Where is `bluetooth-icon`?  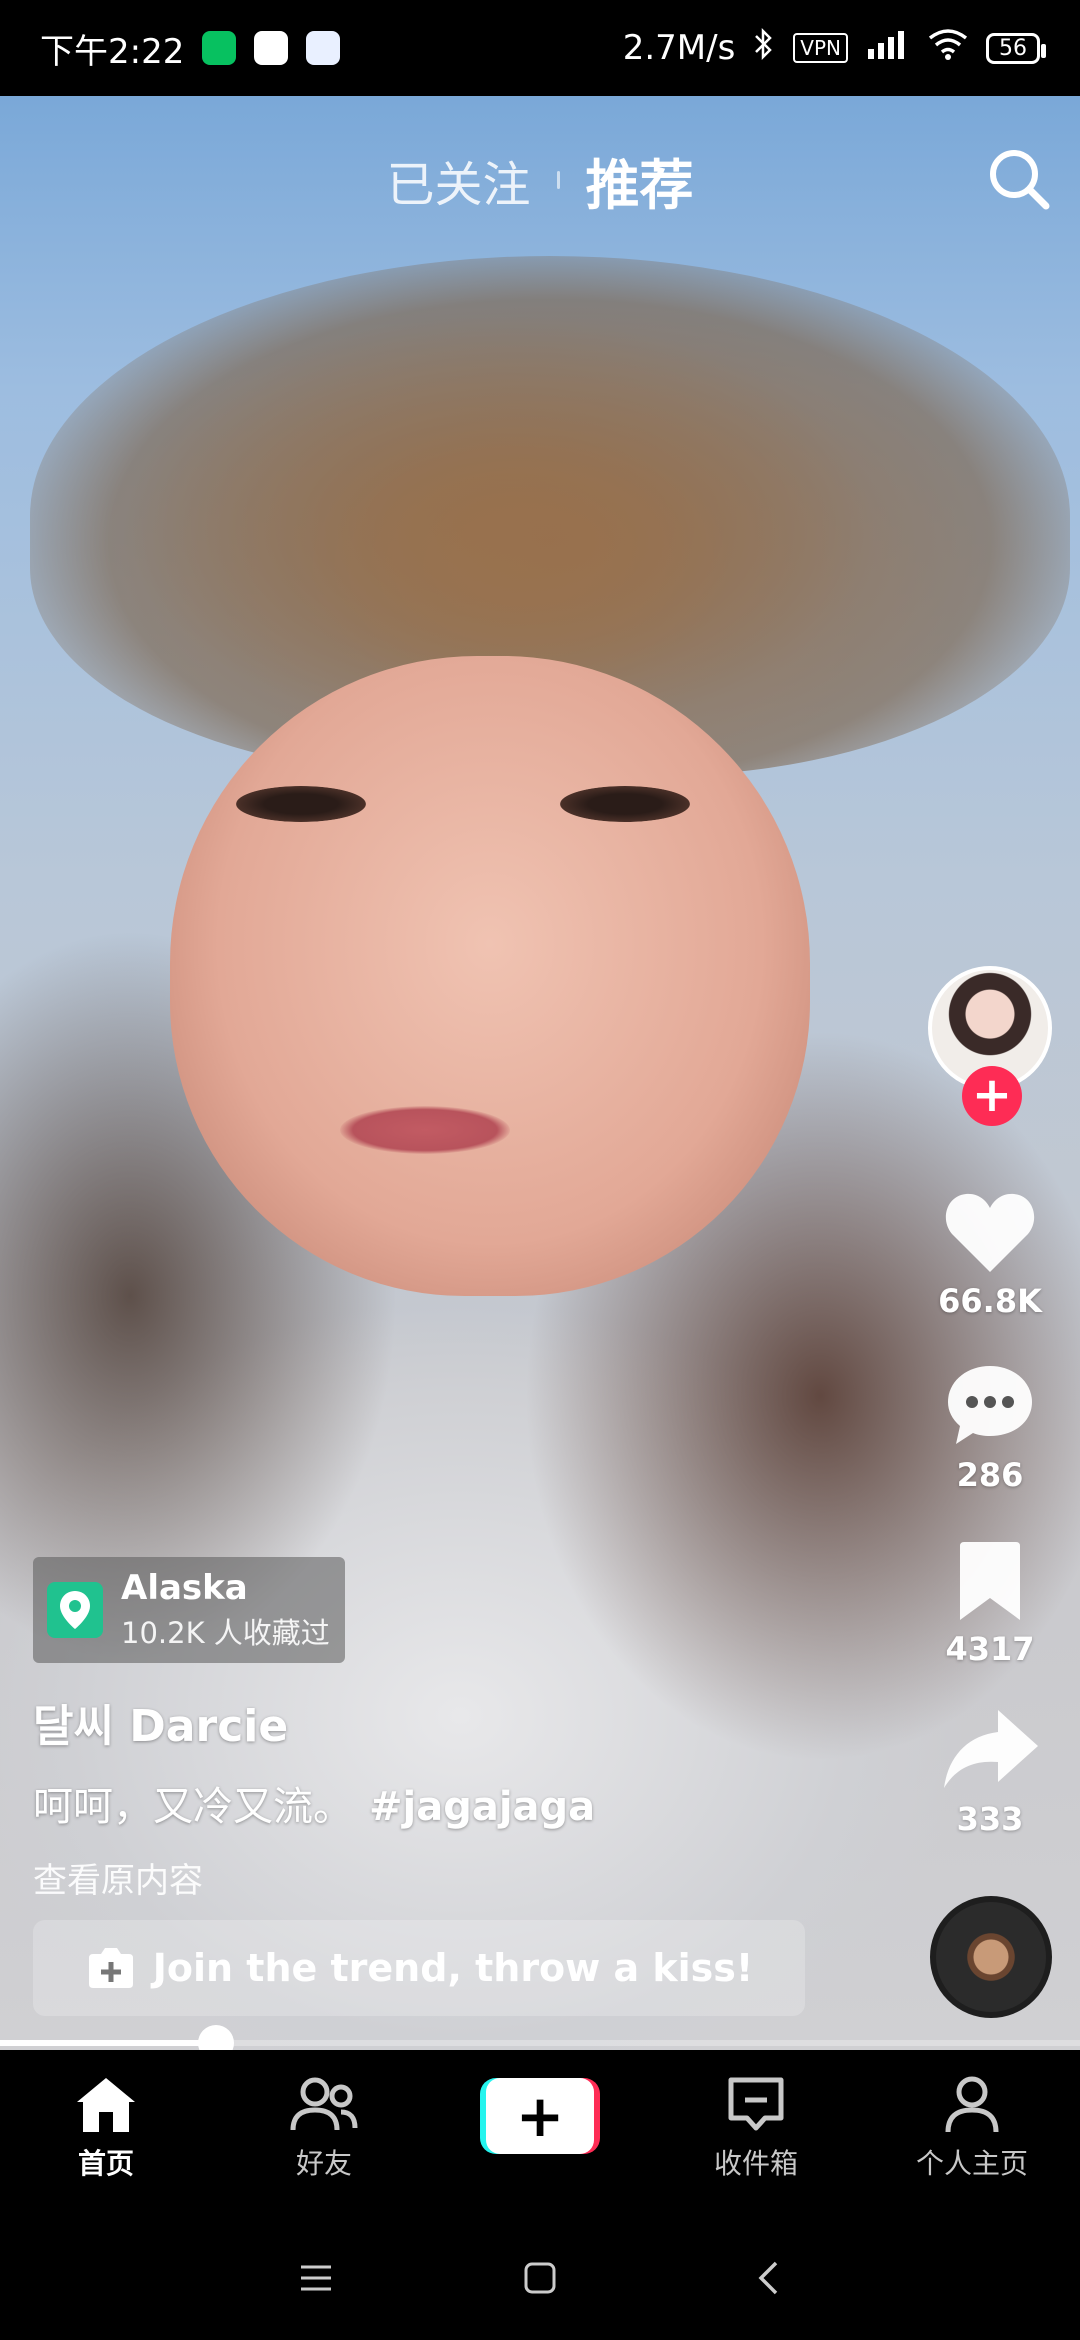
bluetooth-icon is located at coordinates (764, 48).